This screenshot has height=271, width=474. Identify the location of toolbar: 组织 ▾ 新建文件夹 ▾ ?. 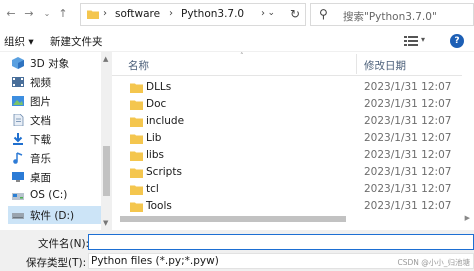
(237, 41).